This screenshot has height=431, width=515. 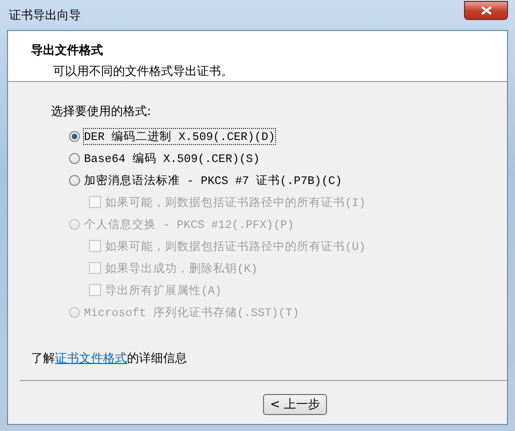 What do you see at coordinates (91, 358) in the screenshot?
I see `format-link: 证书文件格式` at bounding box center [91, 358].